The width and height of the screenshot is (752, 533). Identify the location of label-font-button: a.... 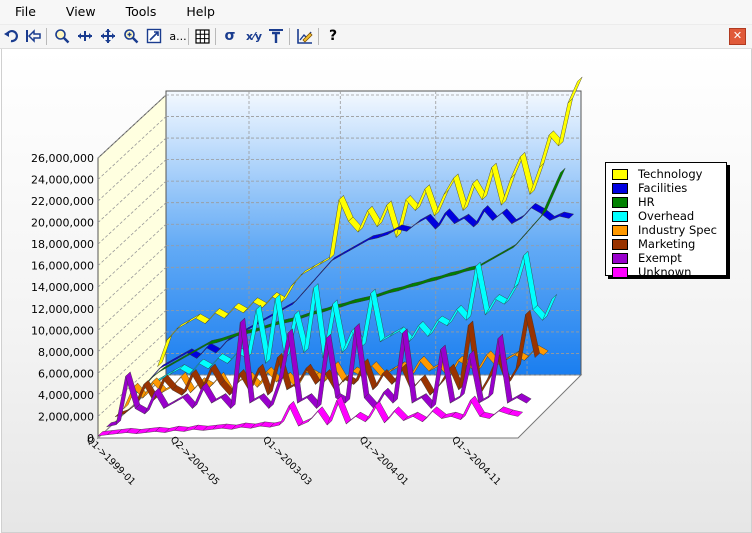
(178, 36).